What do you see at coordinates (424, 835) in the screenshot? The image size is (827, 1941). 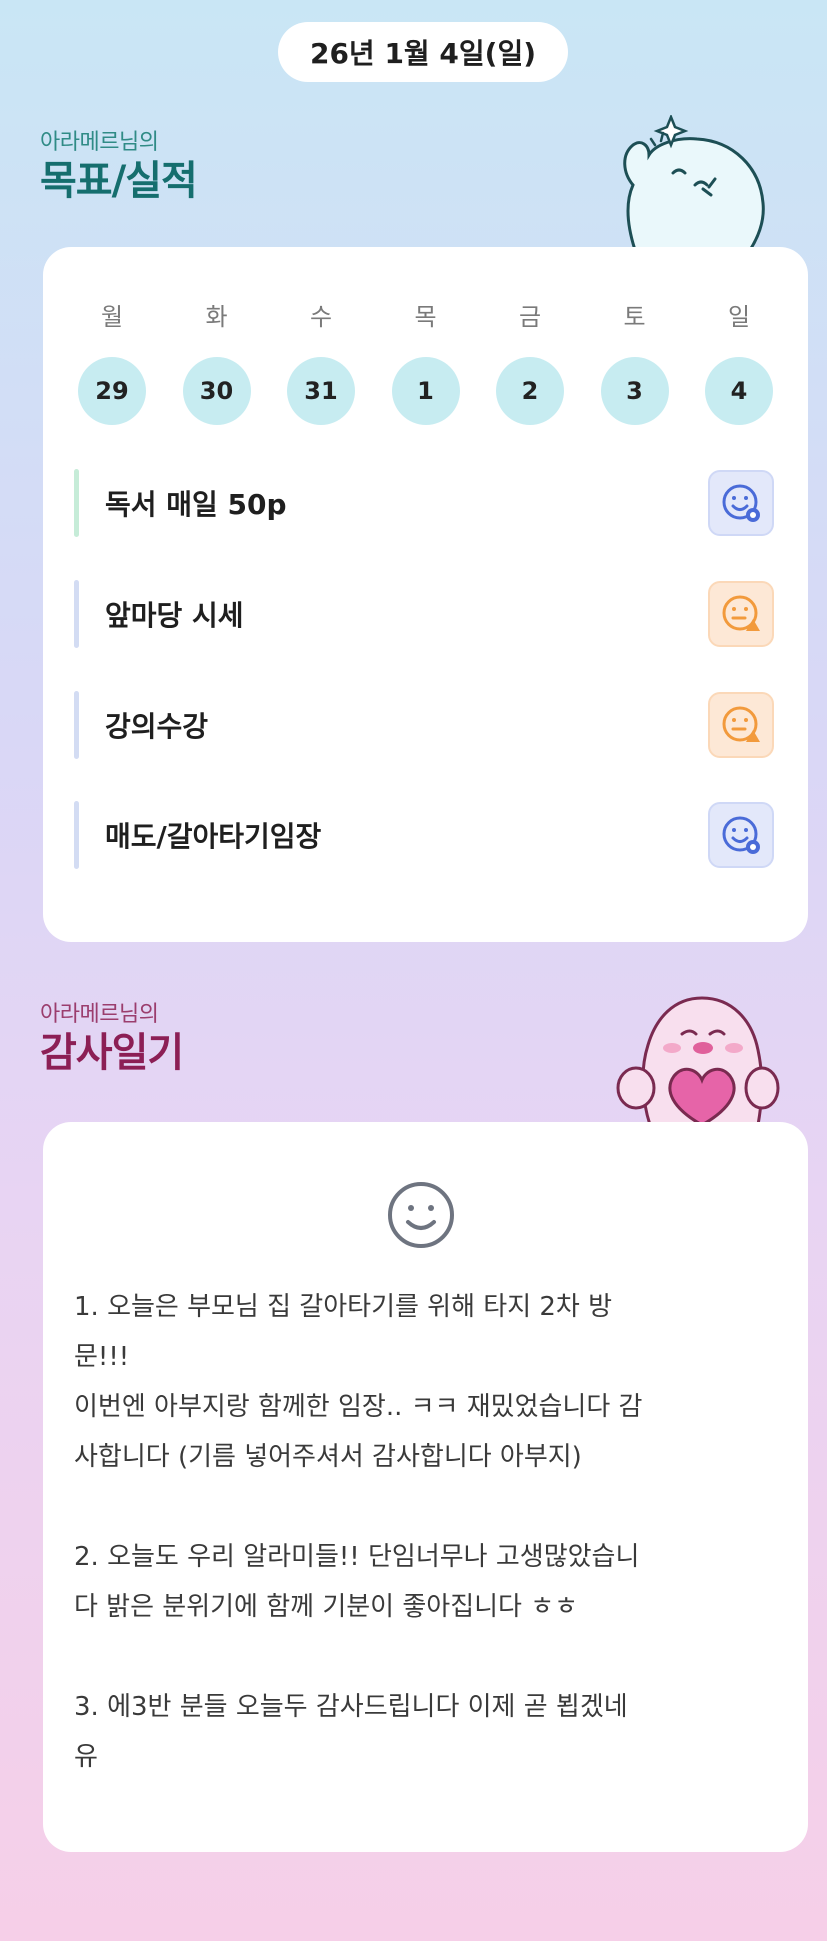 I see `goal-row: 매도/갈아타기임장` at bounding box center [424, 835].